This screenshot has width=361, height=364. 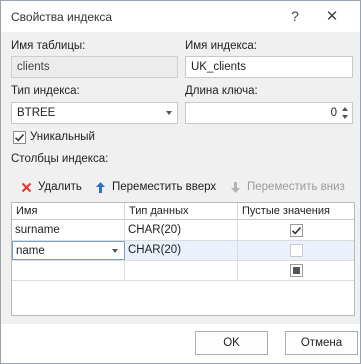 What do you see at coordinates (26, 187) in the screenshot?
I see `x-icon` at bounding box center [26, 187].